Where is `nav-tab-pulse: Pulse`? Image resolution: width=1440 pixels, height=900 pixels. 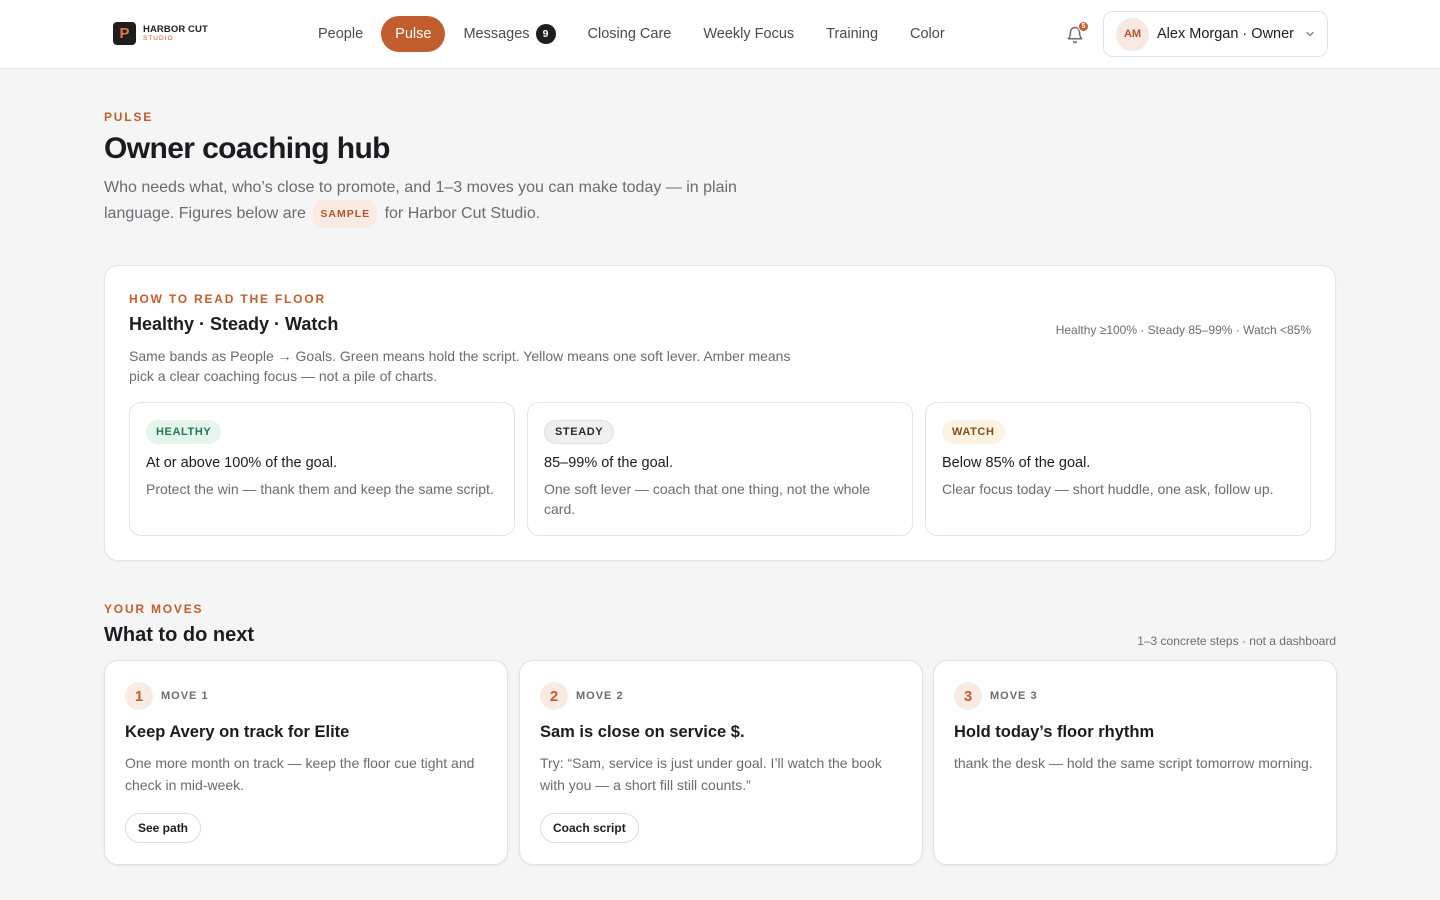
nav-tab-pulse: Pulse is located at coordinates (413, 34).